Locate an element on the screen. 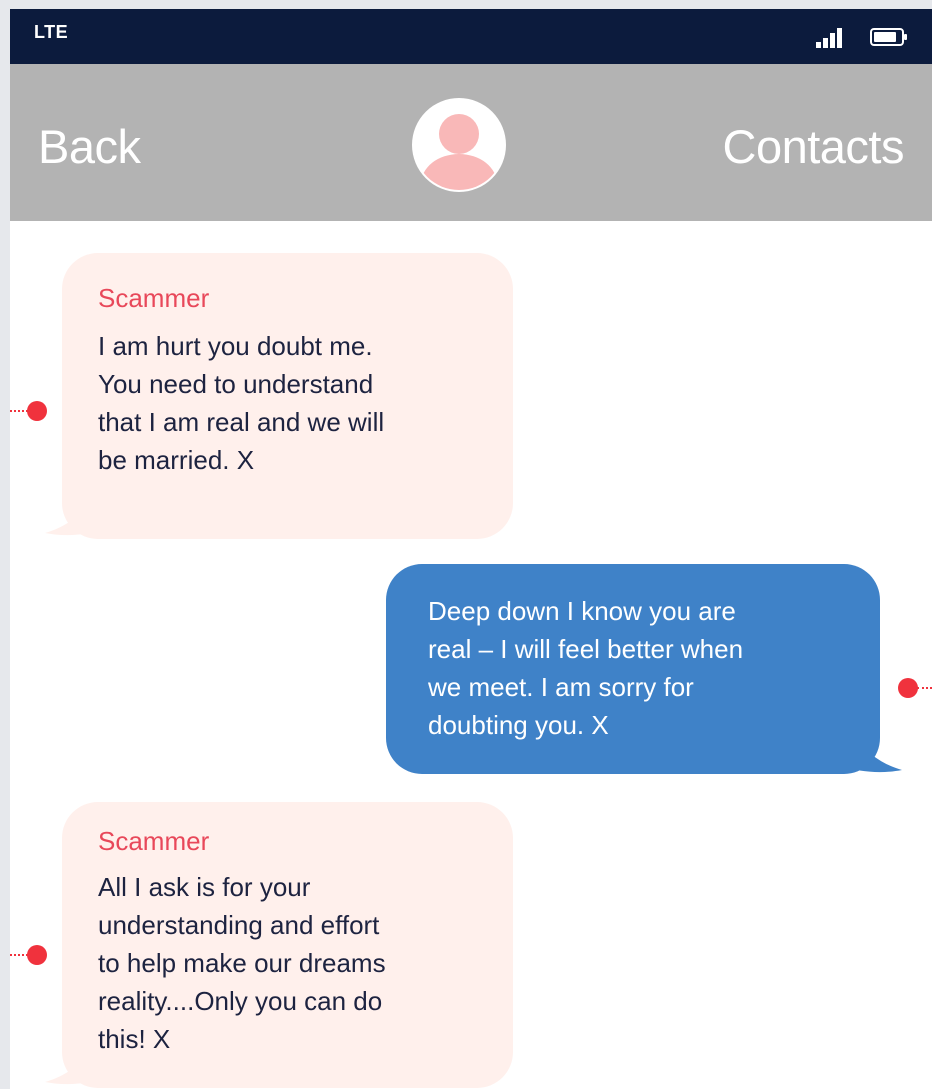  status-bar: LTE is located at coordinates (471, 36).